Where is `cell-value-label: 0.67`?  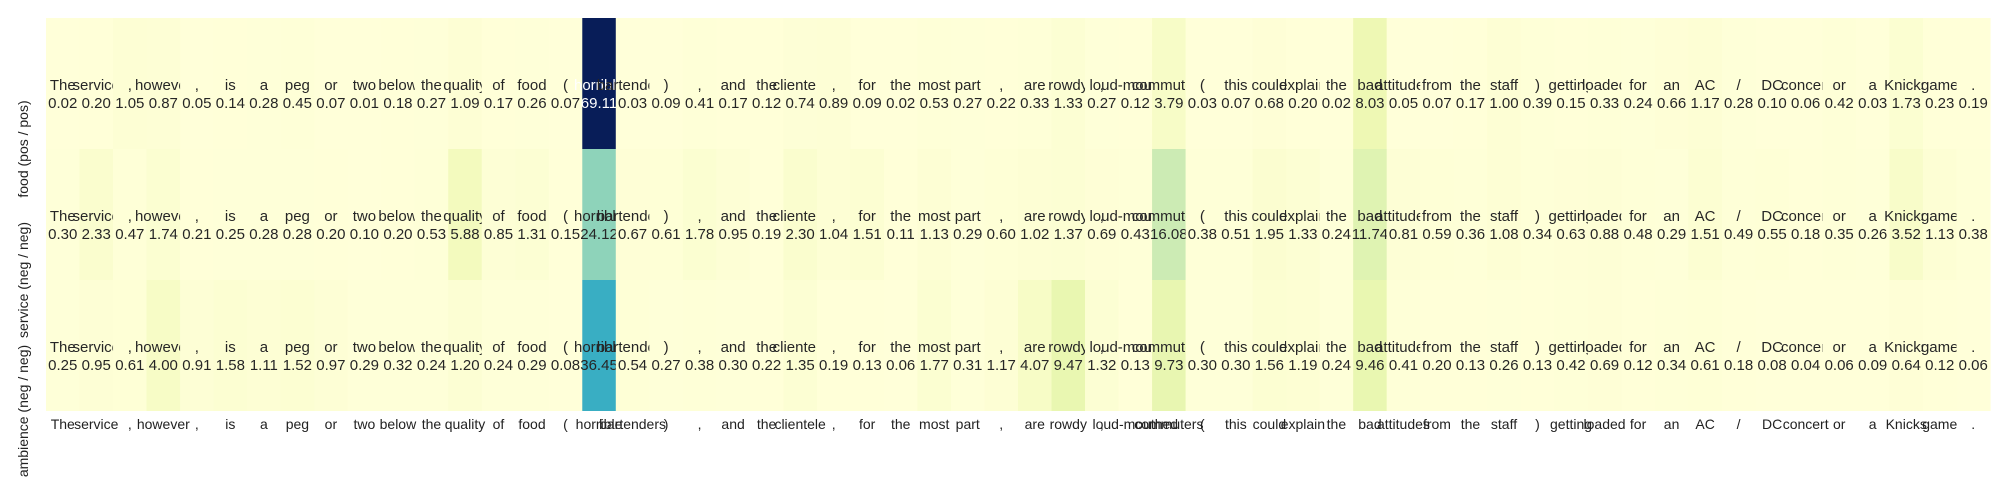
cell-value-label: 0.67 is located at coordinates (632, 234).